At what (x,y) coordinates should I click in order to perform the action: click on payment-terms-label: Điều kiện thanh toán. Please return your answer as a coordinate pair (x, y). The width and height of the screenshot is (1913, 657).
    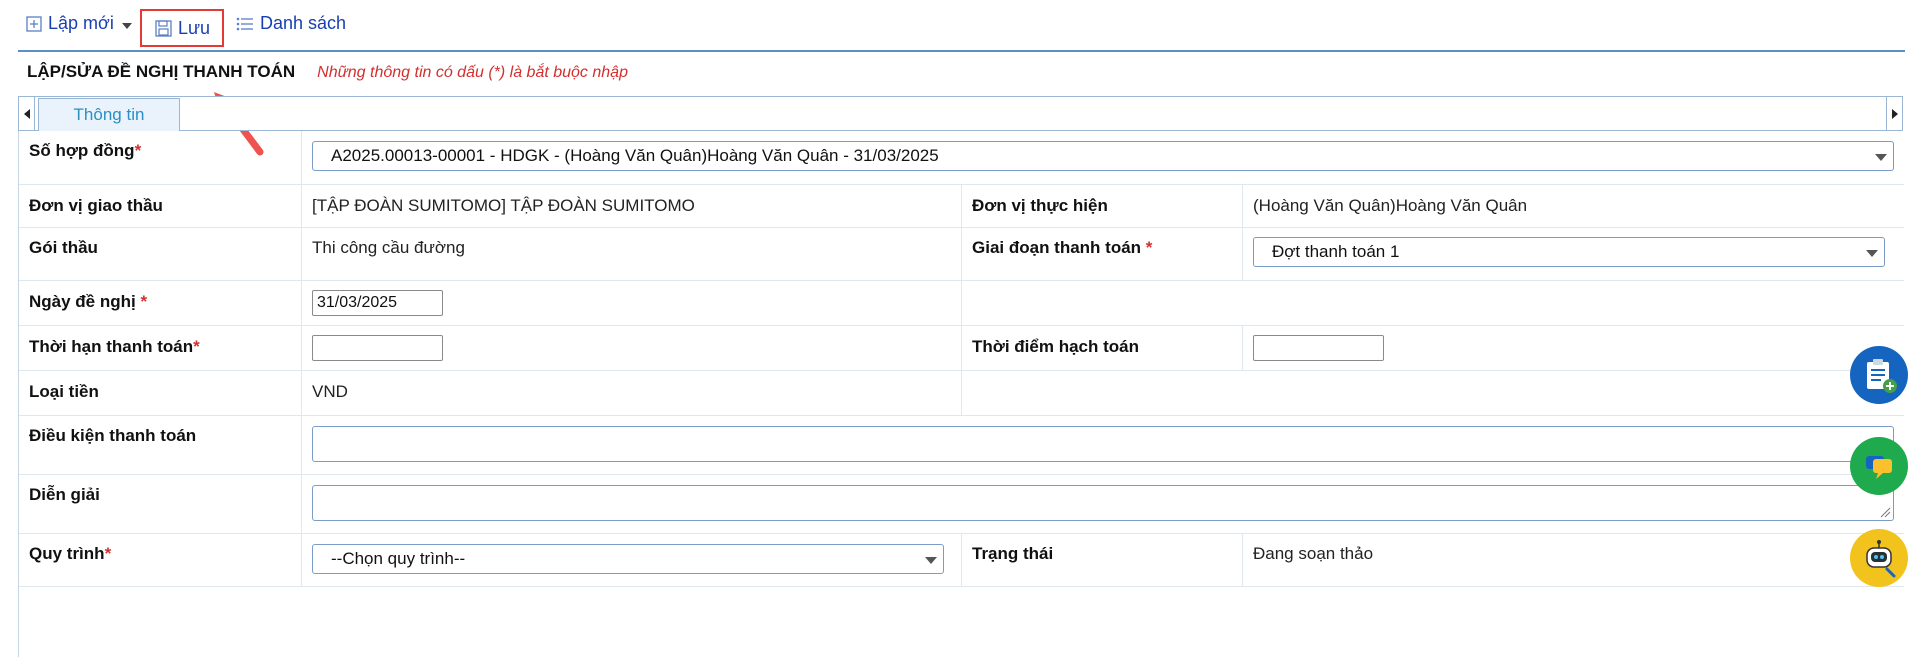
    Looking at the image, I should click on (113, 435).